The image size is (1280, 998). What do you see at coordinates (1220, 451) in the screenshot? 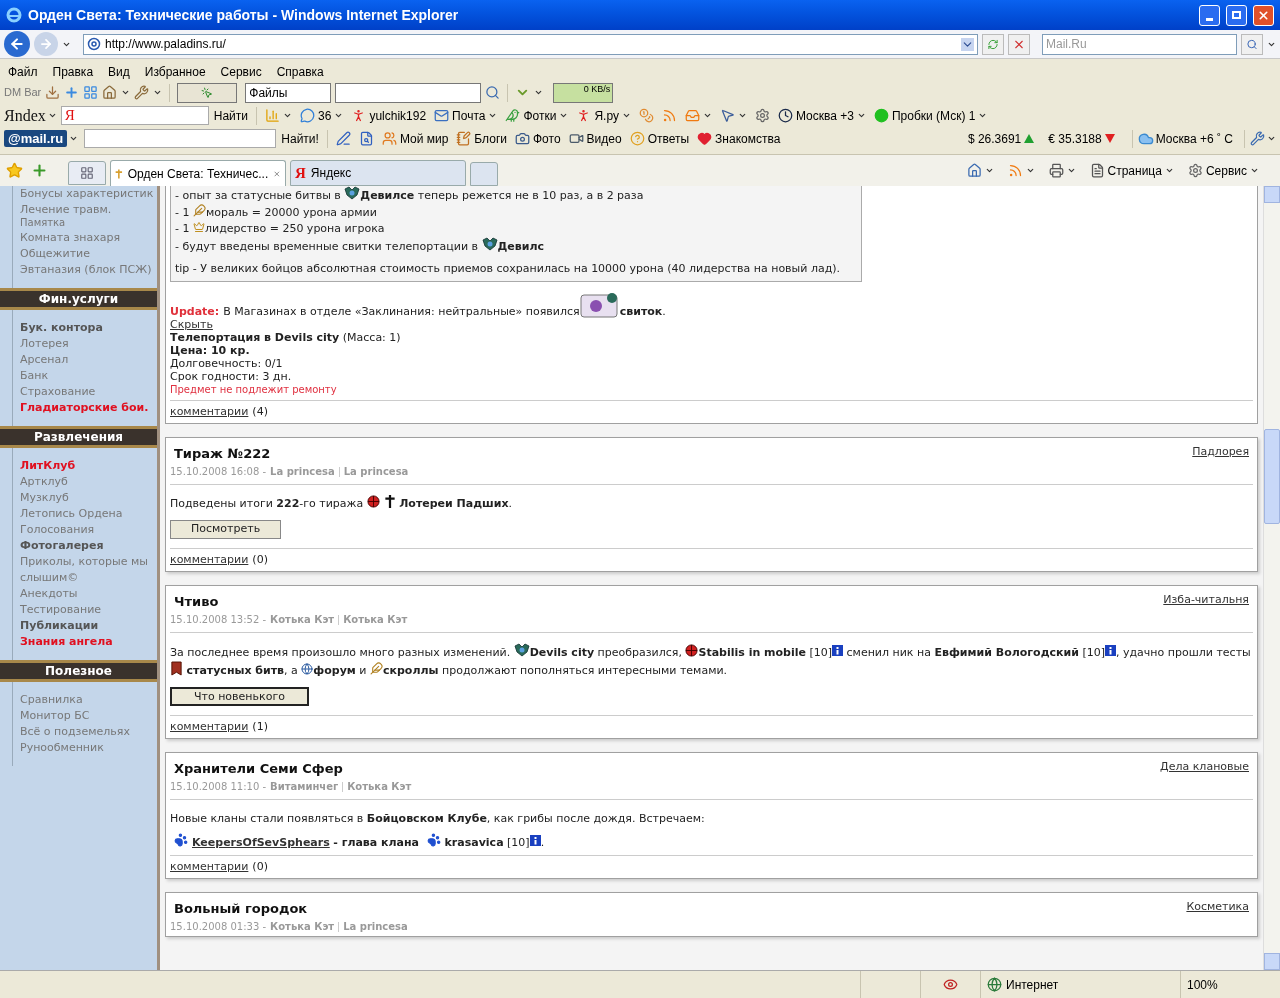
I see `category-link: Падлорея` at bounding box center [1220, 451].